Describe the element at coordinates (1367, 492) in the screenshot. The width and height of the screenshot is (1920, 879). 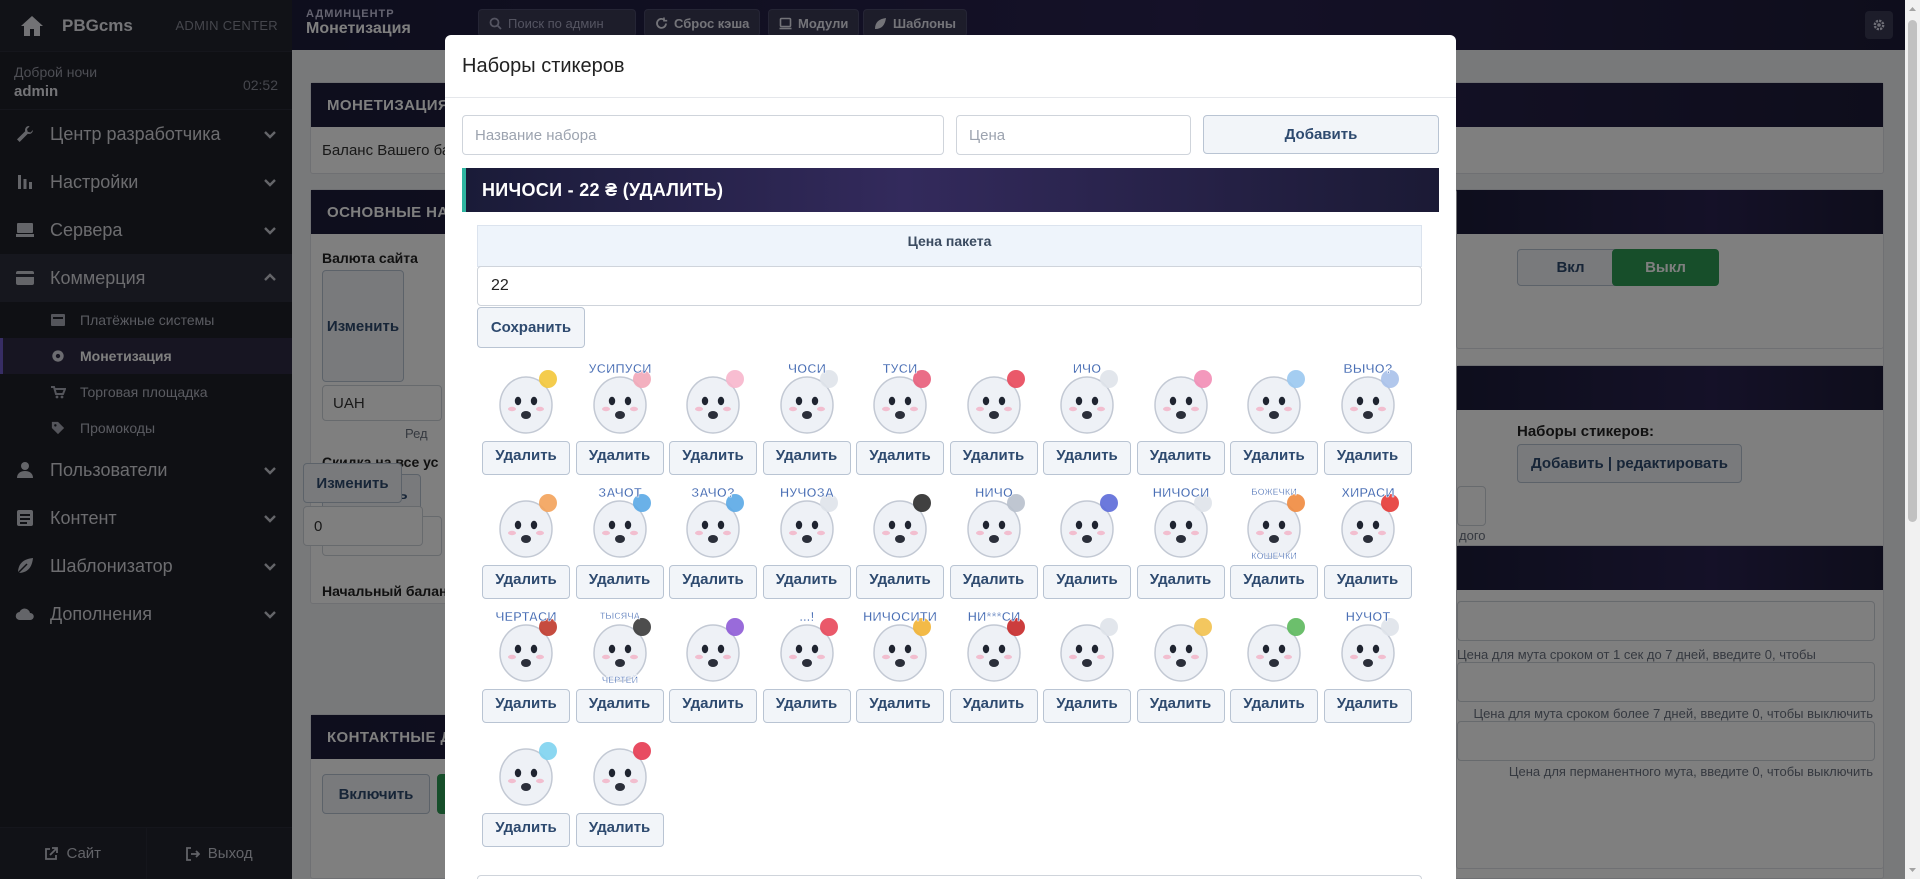
I see `sticker-caption: ХИРАСИ` at that location.